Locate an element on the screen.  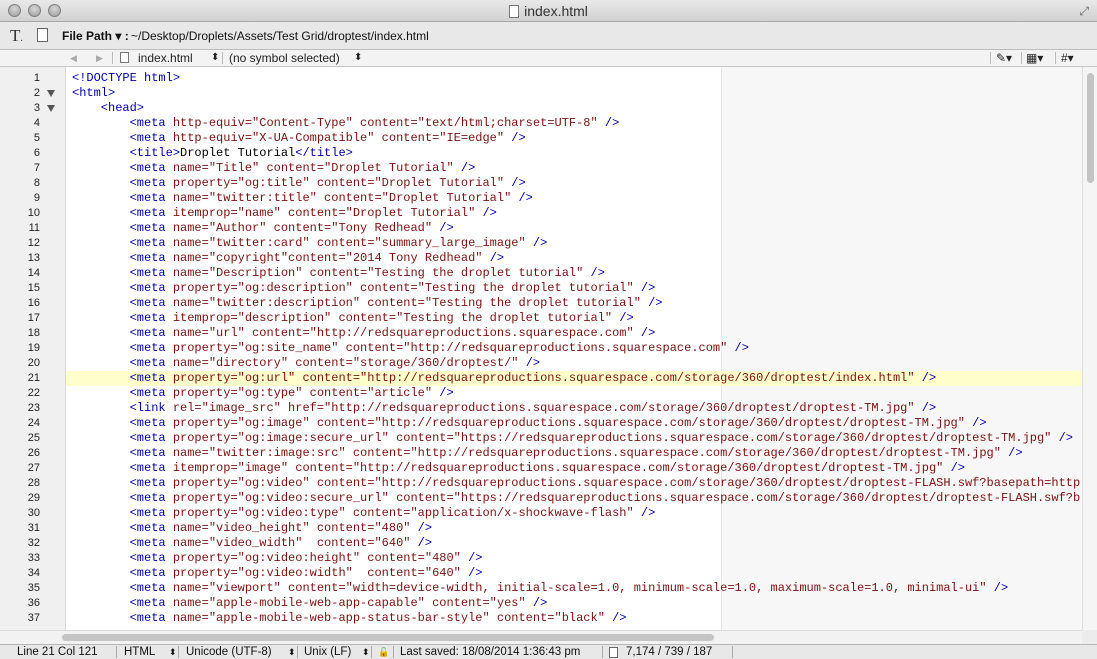
line-number: 9 is located at coordinates (20, 198).